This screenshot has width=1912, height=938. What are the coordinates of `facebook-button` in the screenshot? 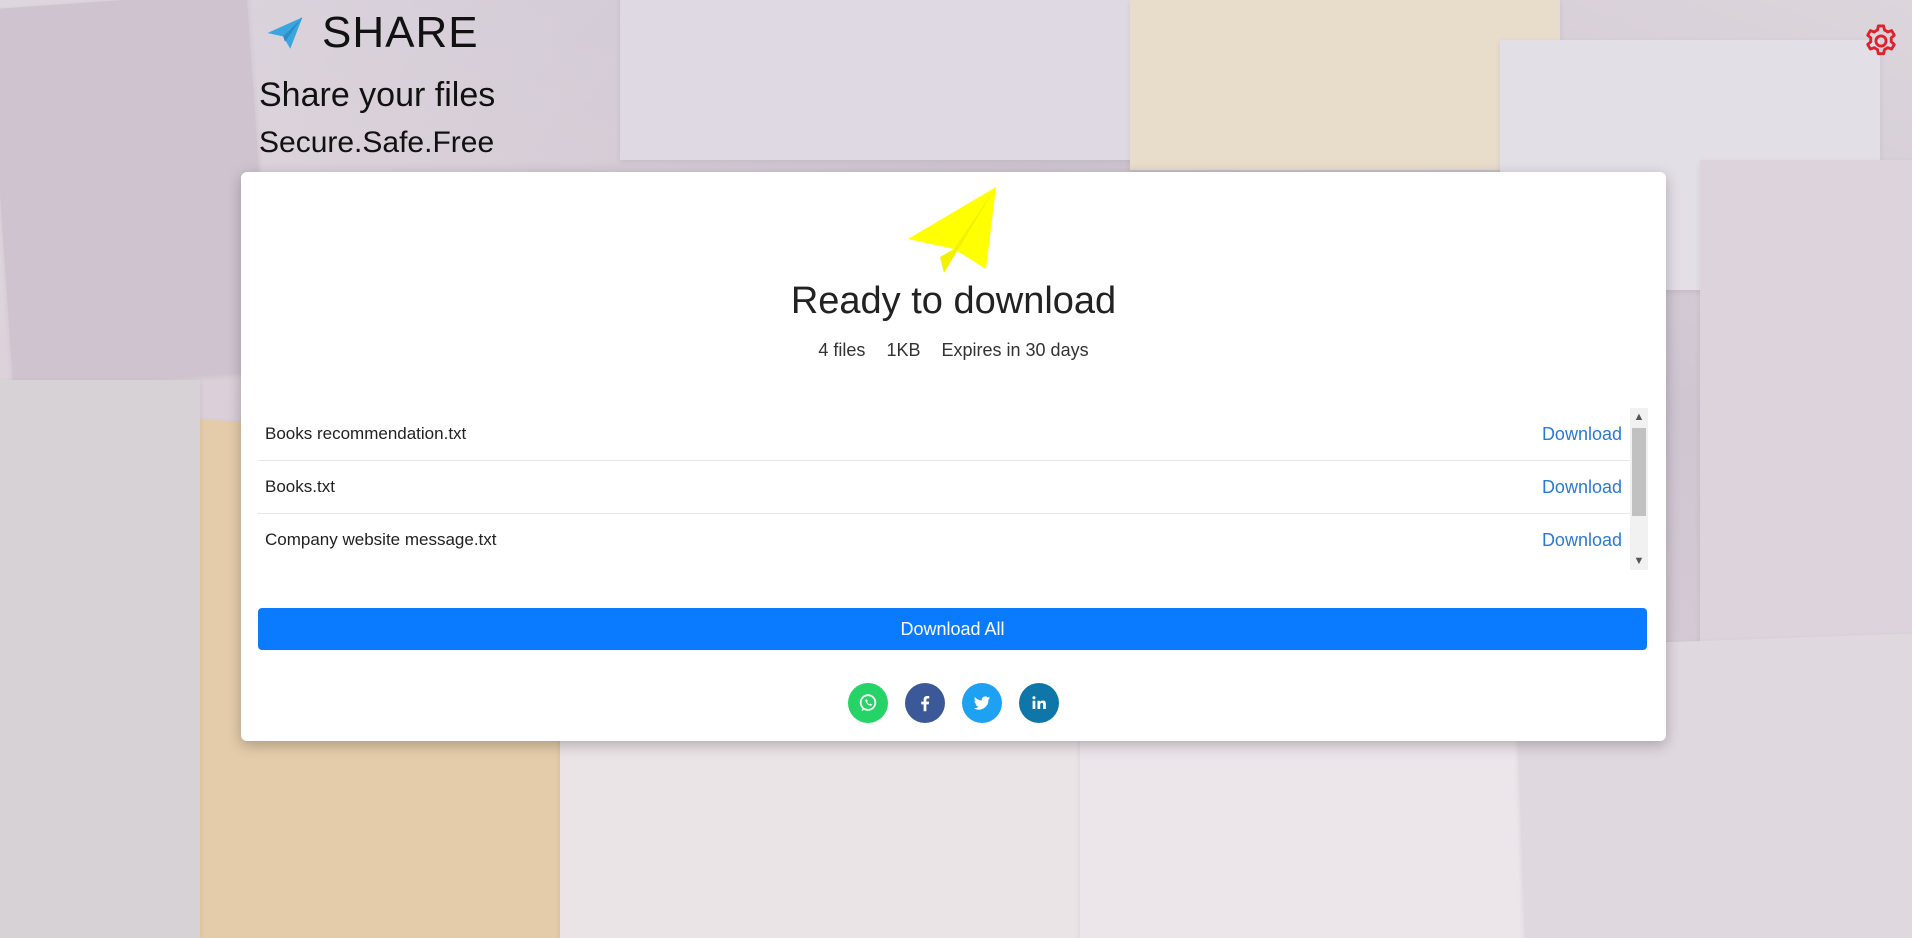 It's located at (925, 703).